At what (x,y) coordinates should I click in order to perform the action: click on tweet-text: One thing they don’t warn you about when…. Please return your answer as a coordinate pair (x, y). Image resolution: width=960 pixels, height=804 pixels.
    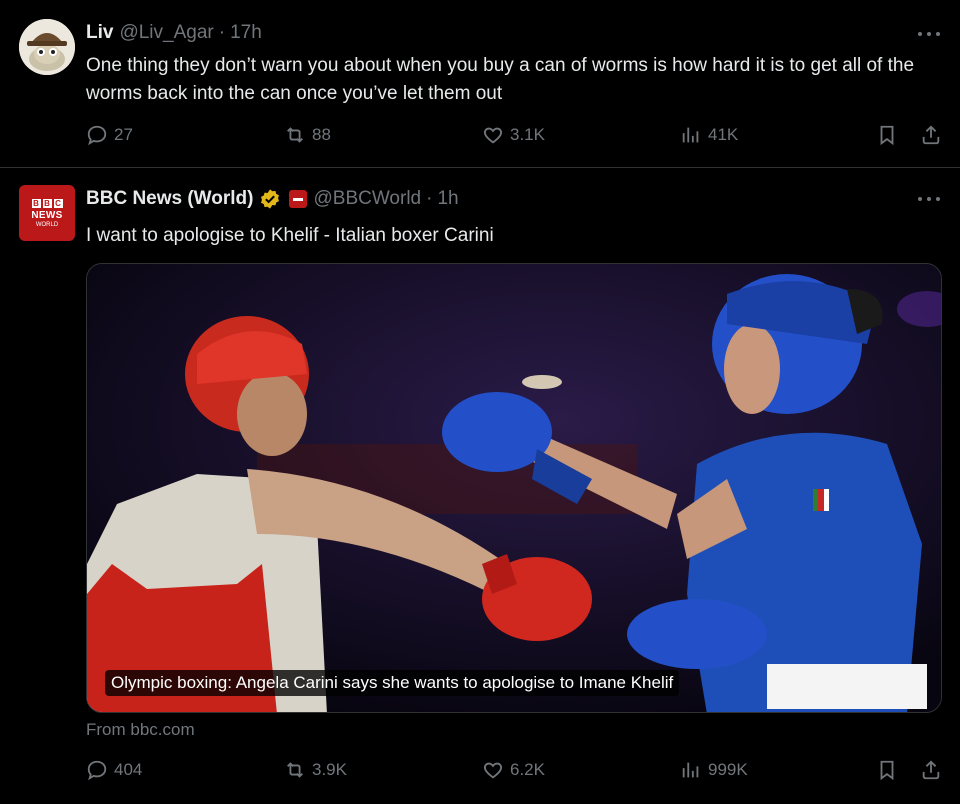
    Looking at the image, I should click on (500, 79).